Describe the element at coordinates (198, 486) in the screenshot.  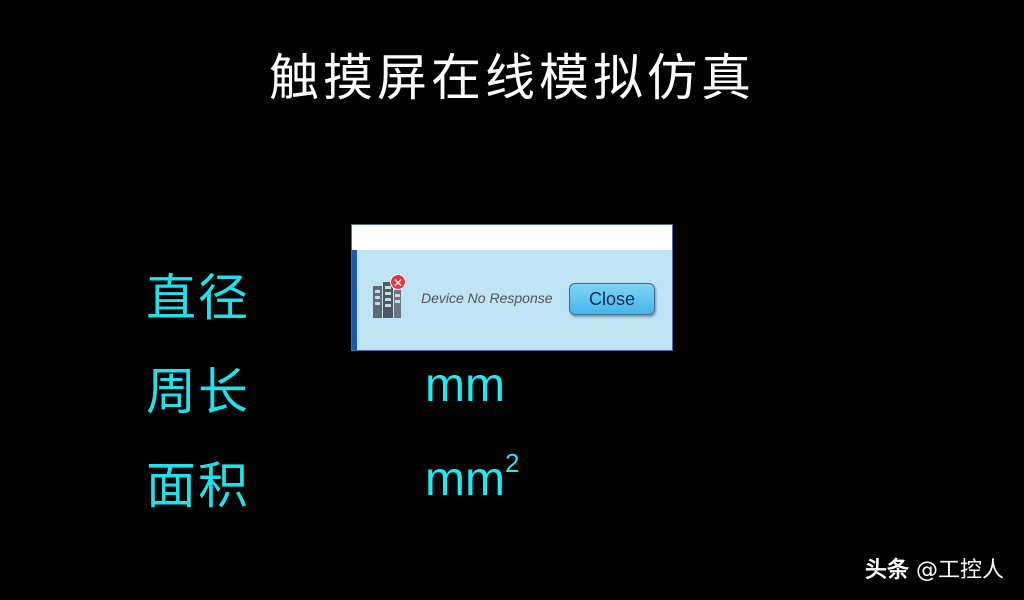
I see `label-area: 面积` at that location.